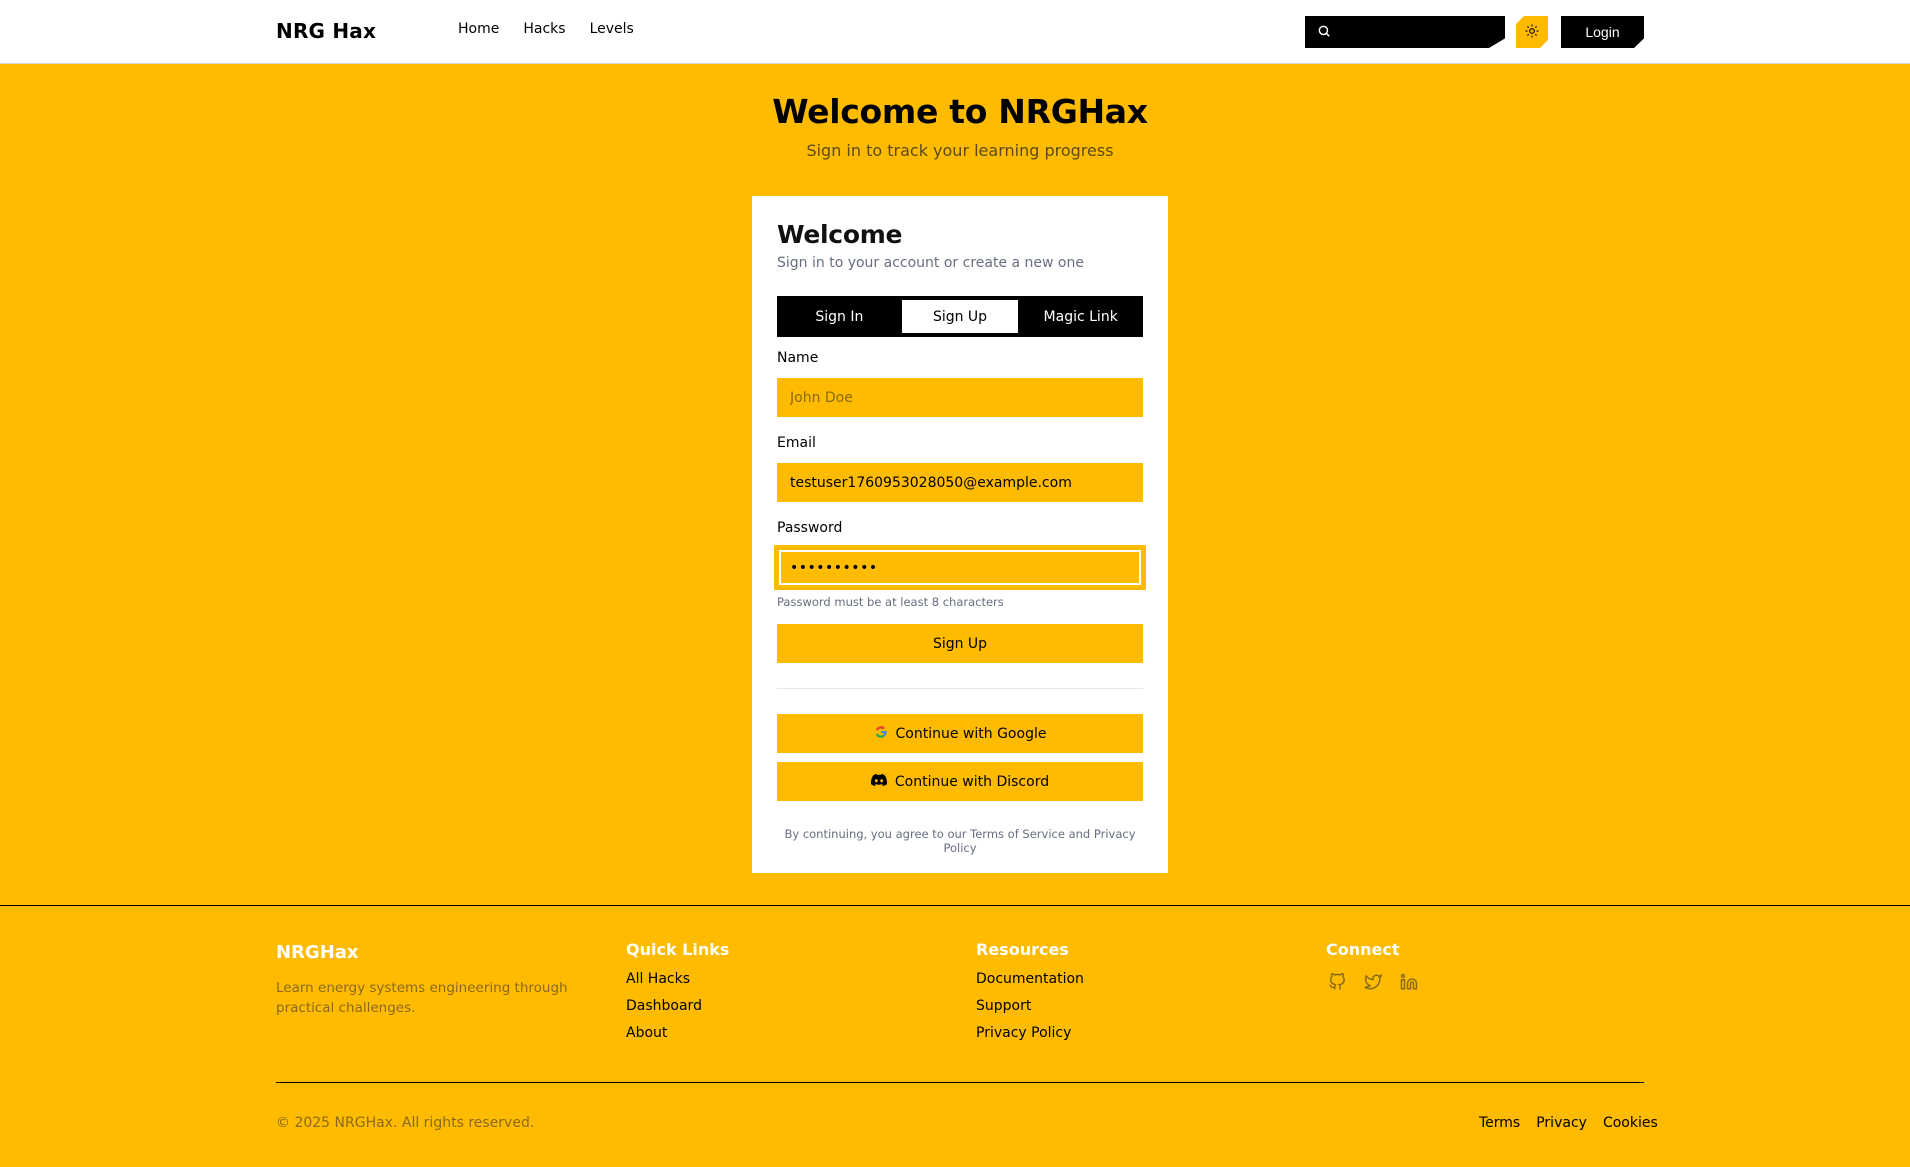  What do you see at coordinates (1337, 982) in the screenshot?
I see `github-icon` at bounding box center [1337, 982].